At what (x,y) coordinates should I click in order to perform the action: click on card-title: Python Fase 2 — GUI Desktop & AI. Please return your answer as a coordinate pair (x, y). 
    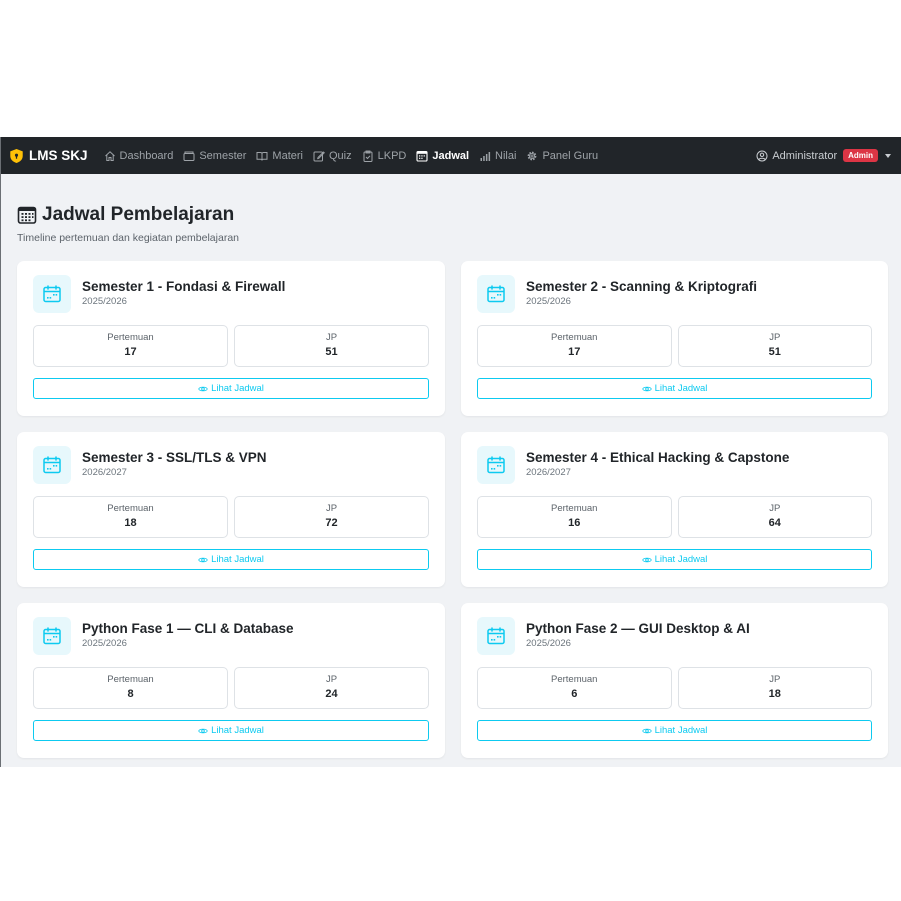
    Looking at the image, I should click on (638, 628).